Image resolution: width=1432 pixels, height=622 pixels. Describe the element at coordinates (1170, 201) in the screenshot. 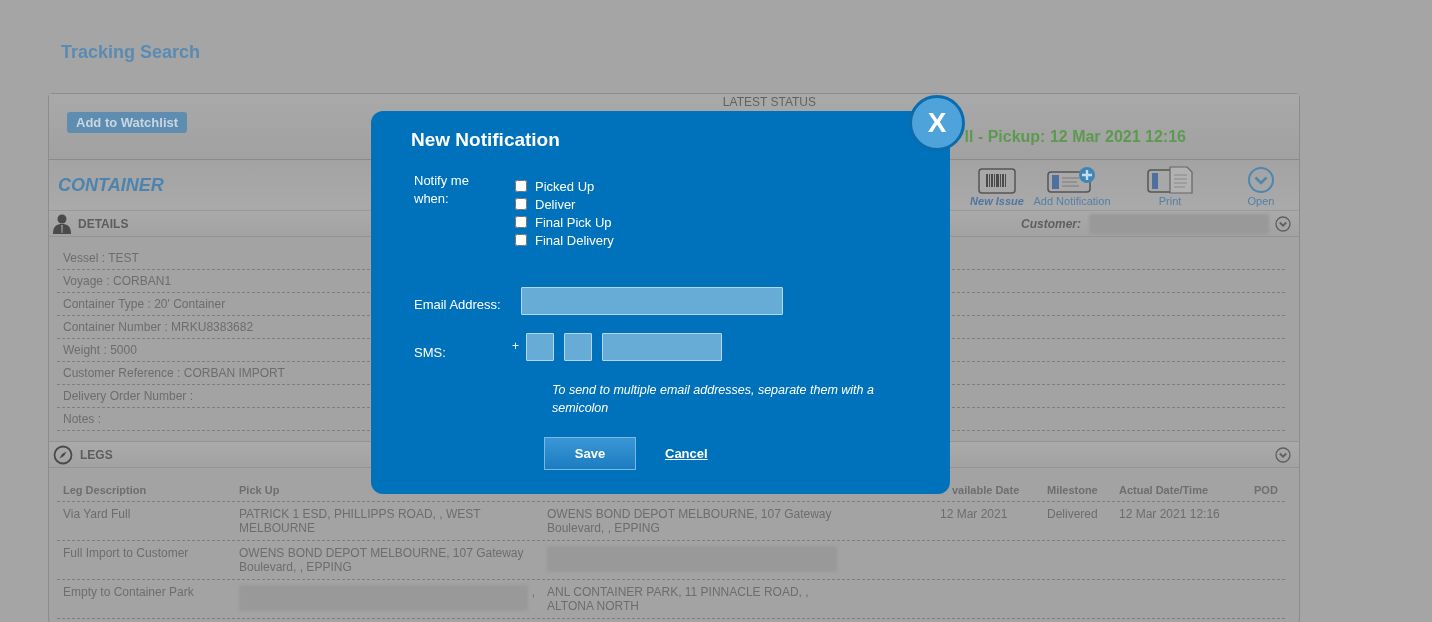

I see `toolbar-link: Print` at that location.